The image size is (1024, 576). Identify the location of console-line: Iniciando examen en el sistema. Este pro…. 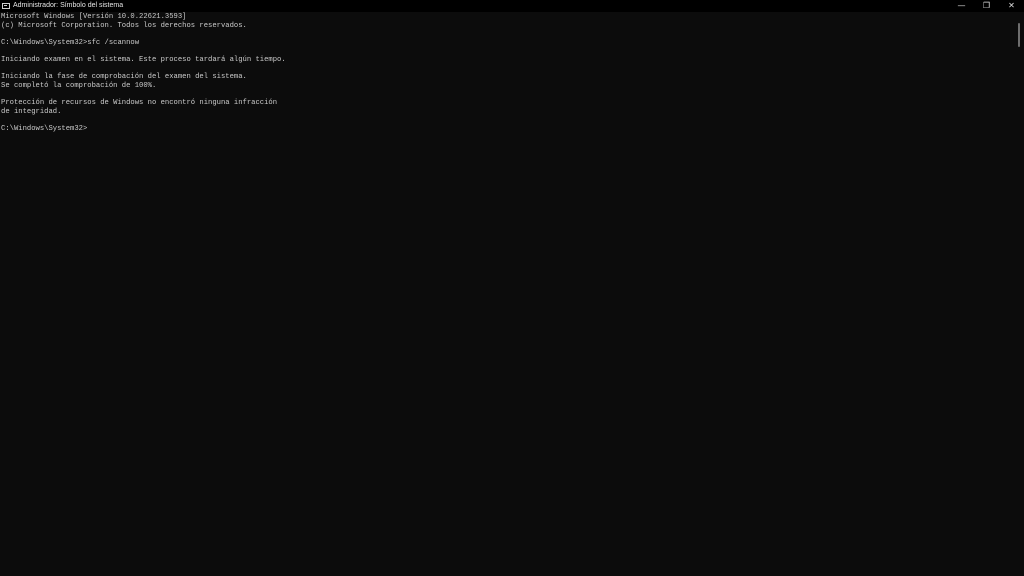
(143, 59).